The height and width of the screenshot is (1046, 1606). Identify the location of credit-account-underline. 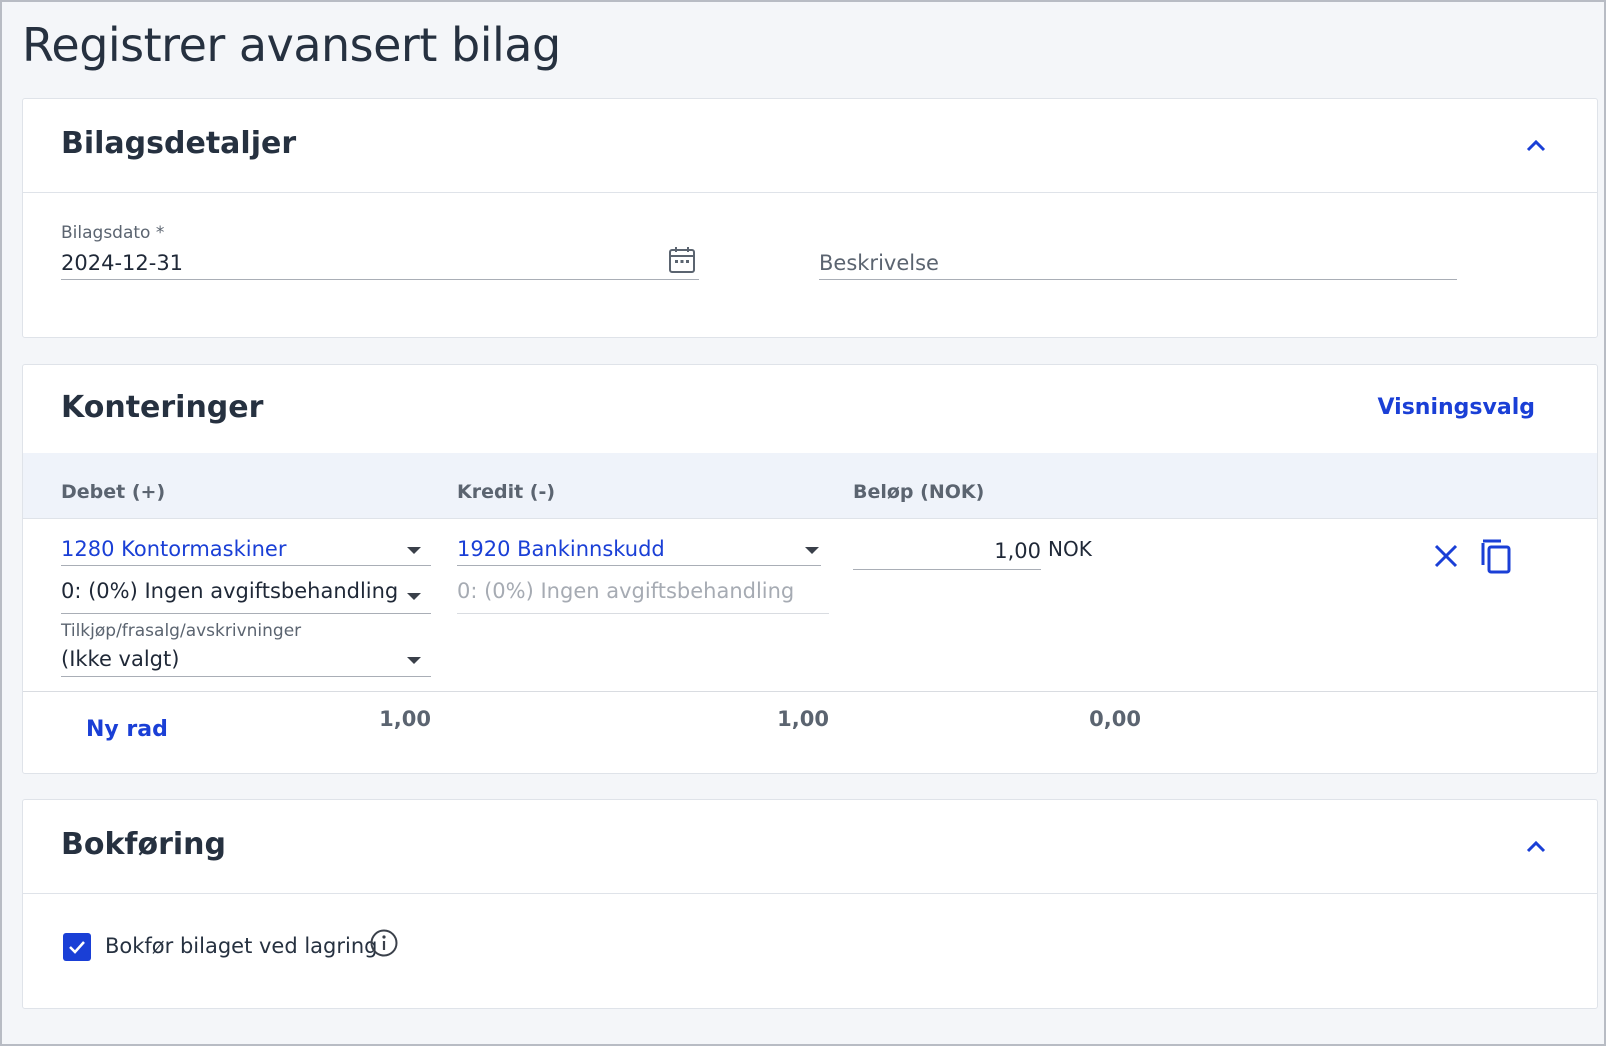
(639, 565).